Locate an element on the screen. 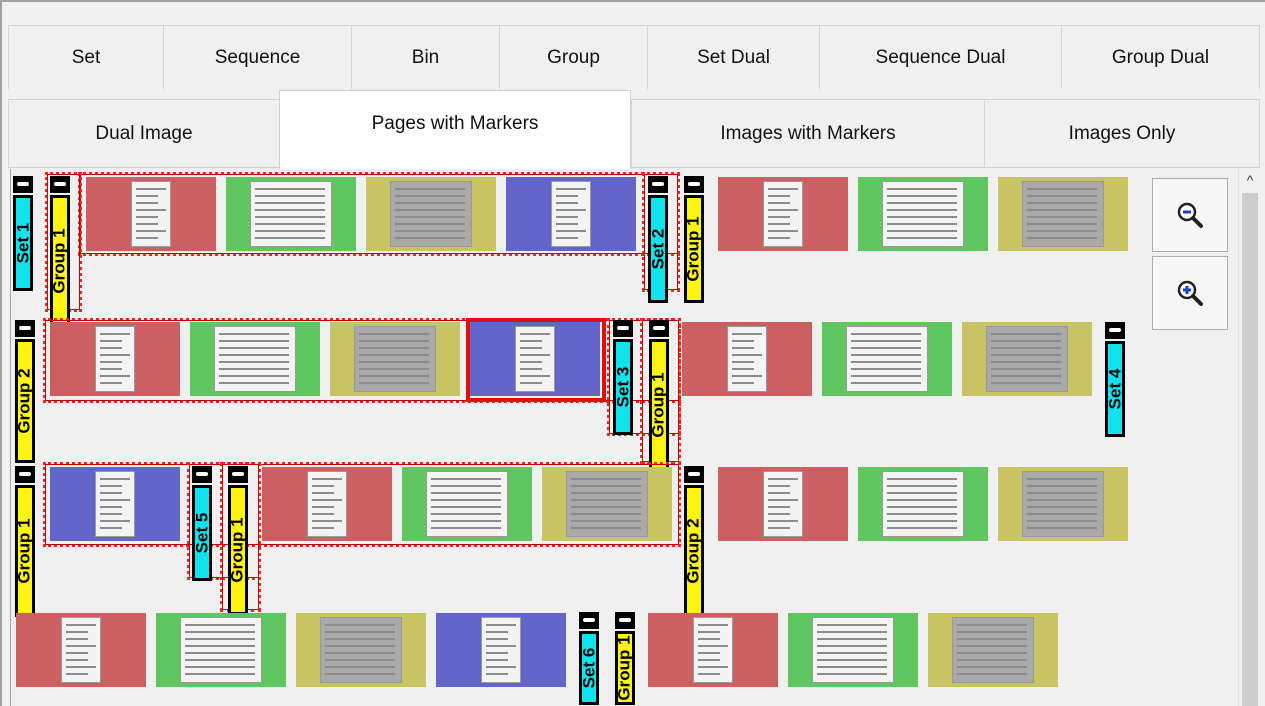 This screenshot has width=1265, height=706. set-marker: Set 1 is located at coordinates (23, 233).